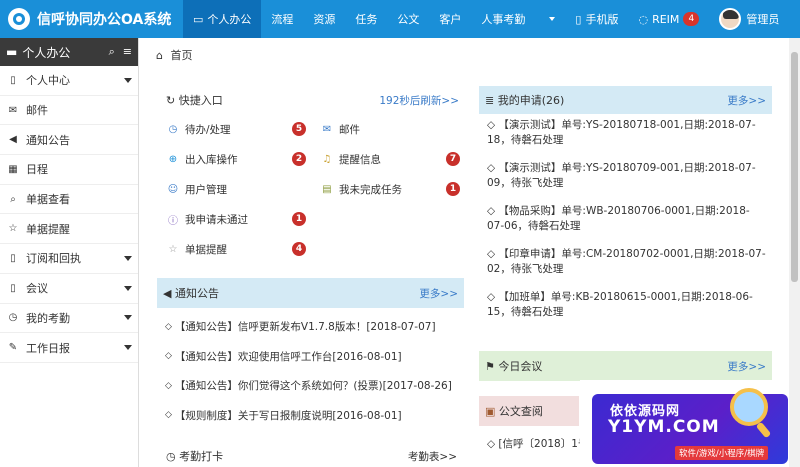 This screenshot has width=800, height=467. I want to click on list-item: ◇ [信呼〔2018〕1号, so click(533, 438).